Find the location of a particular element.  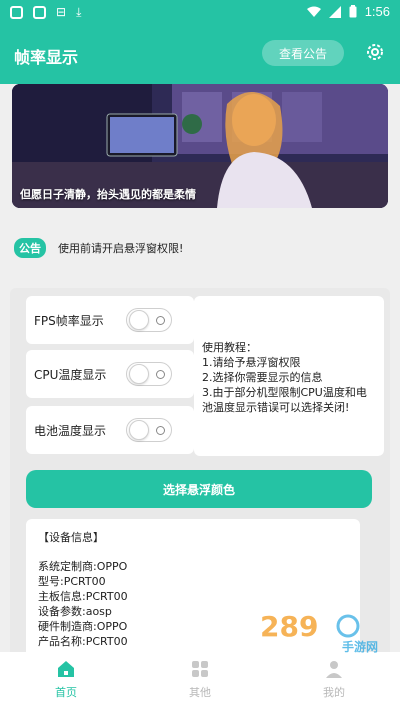

notice-text: 使用前请开启悬浮窗权限! is located at coordinates (121, 248).